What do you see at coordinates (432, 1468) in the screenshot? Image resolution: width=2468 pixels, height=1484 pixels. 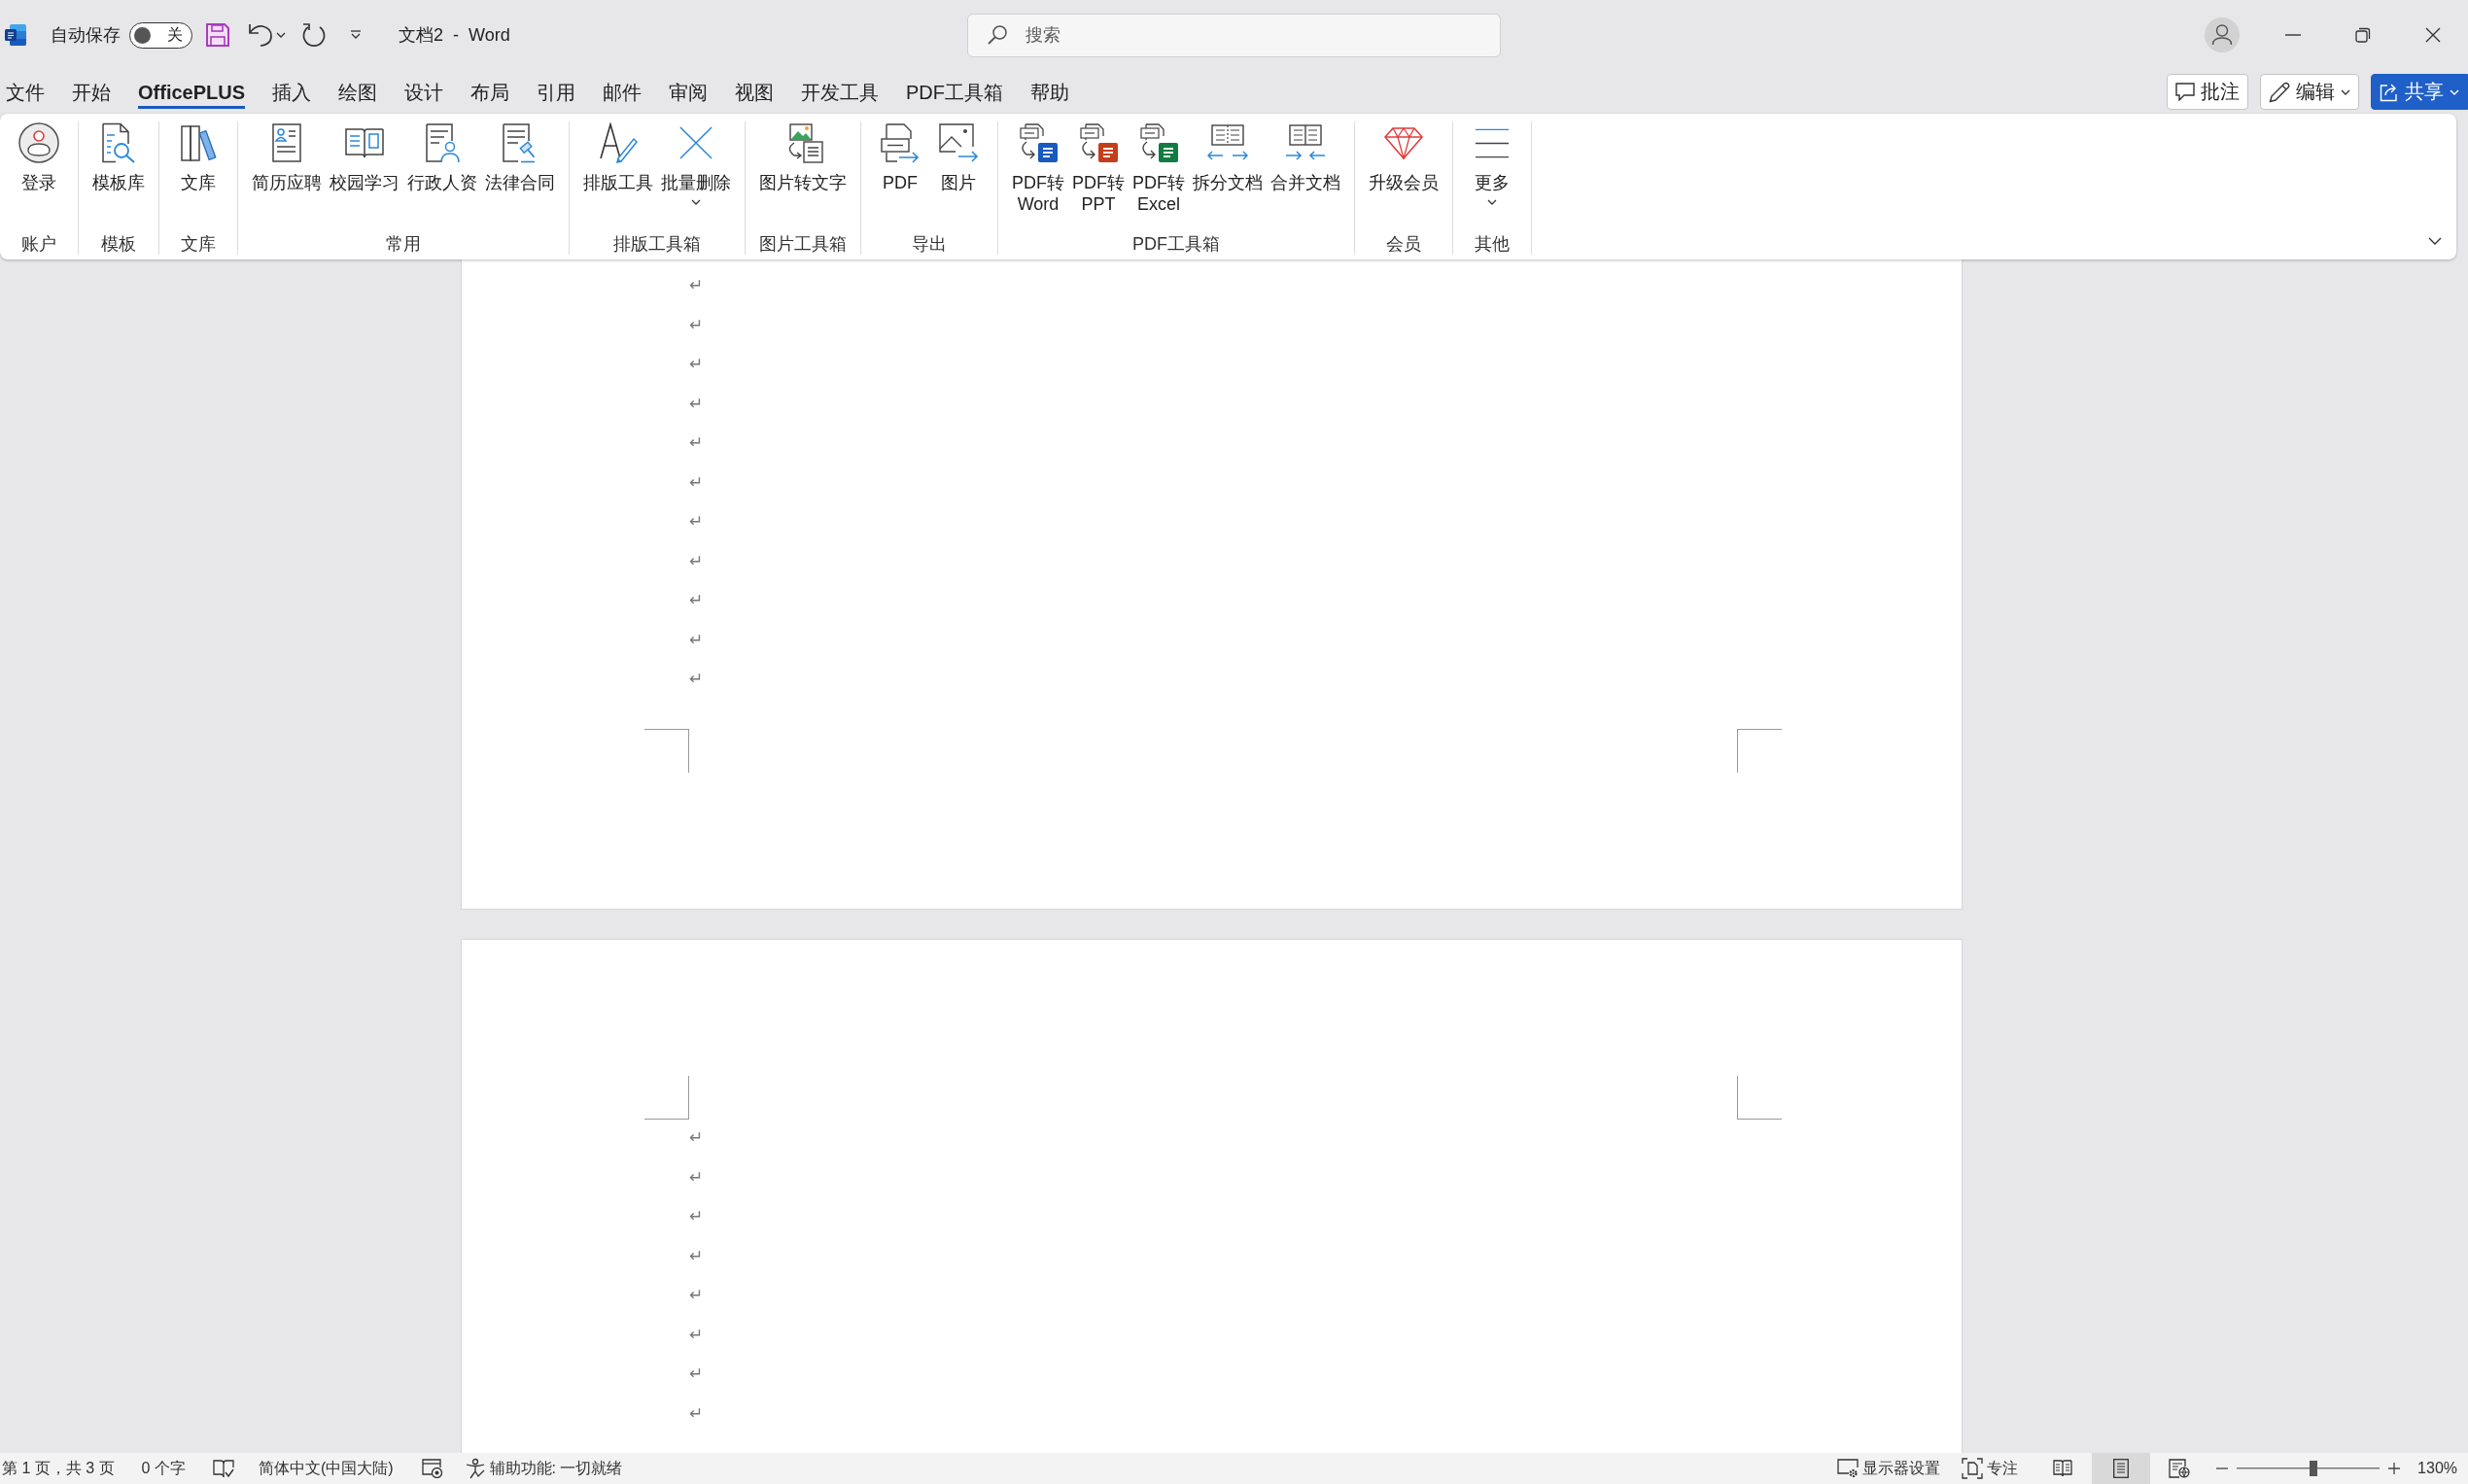 I see `document-record-icon` at bounding box center [432, 1468].